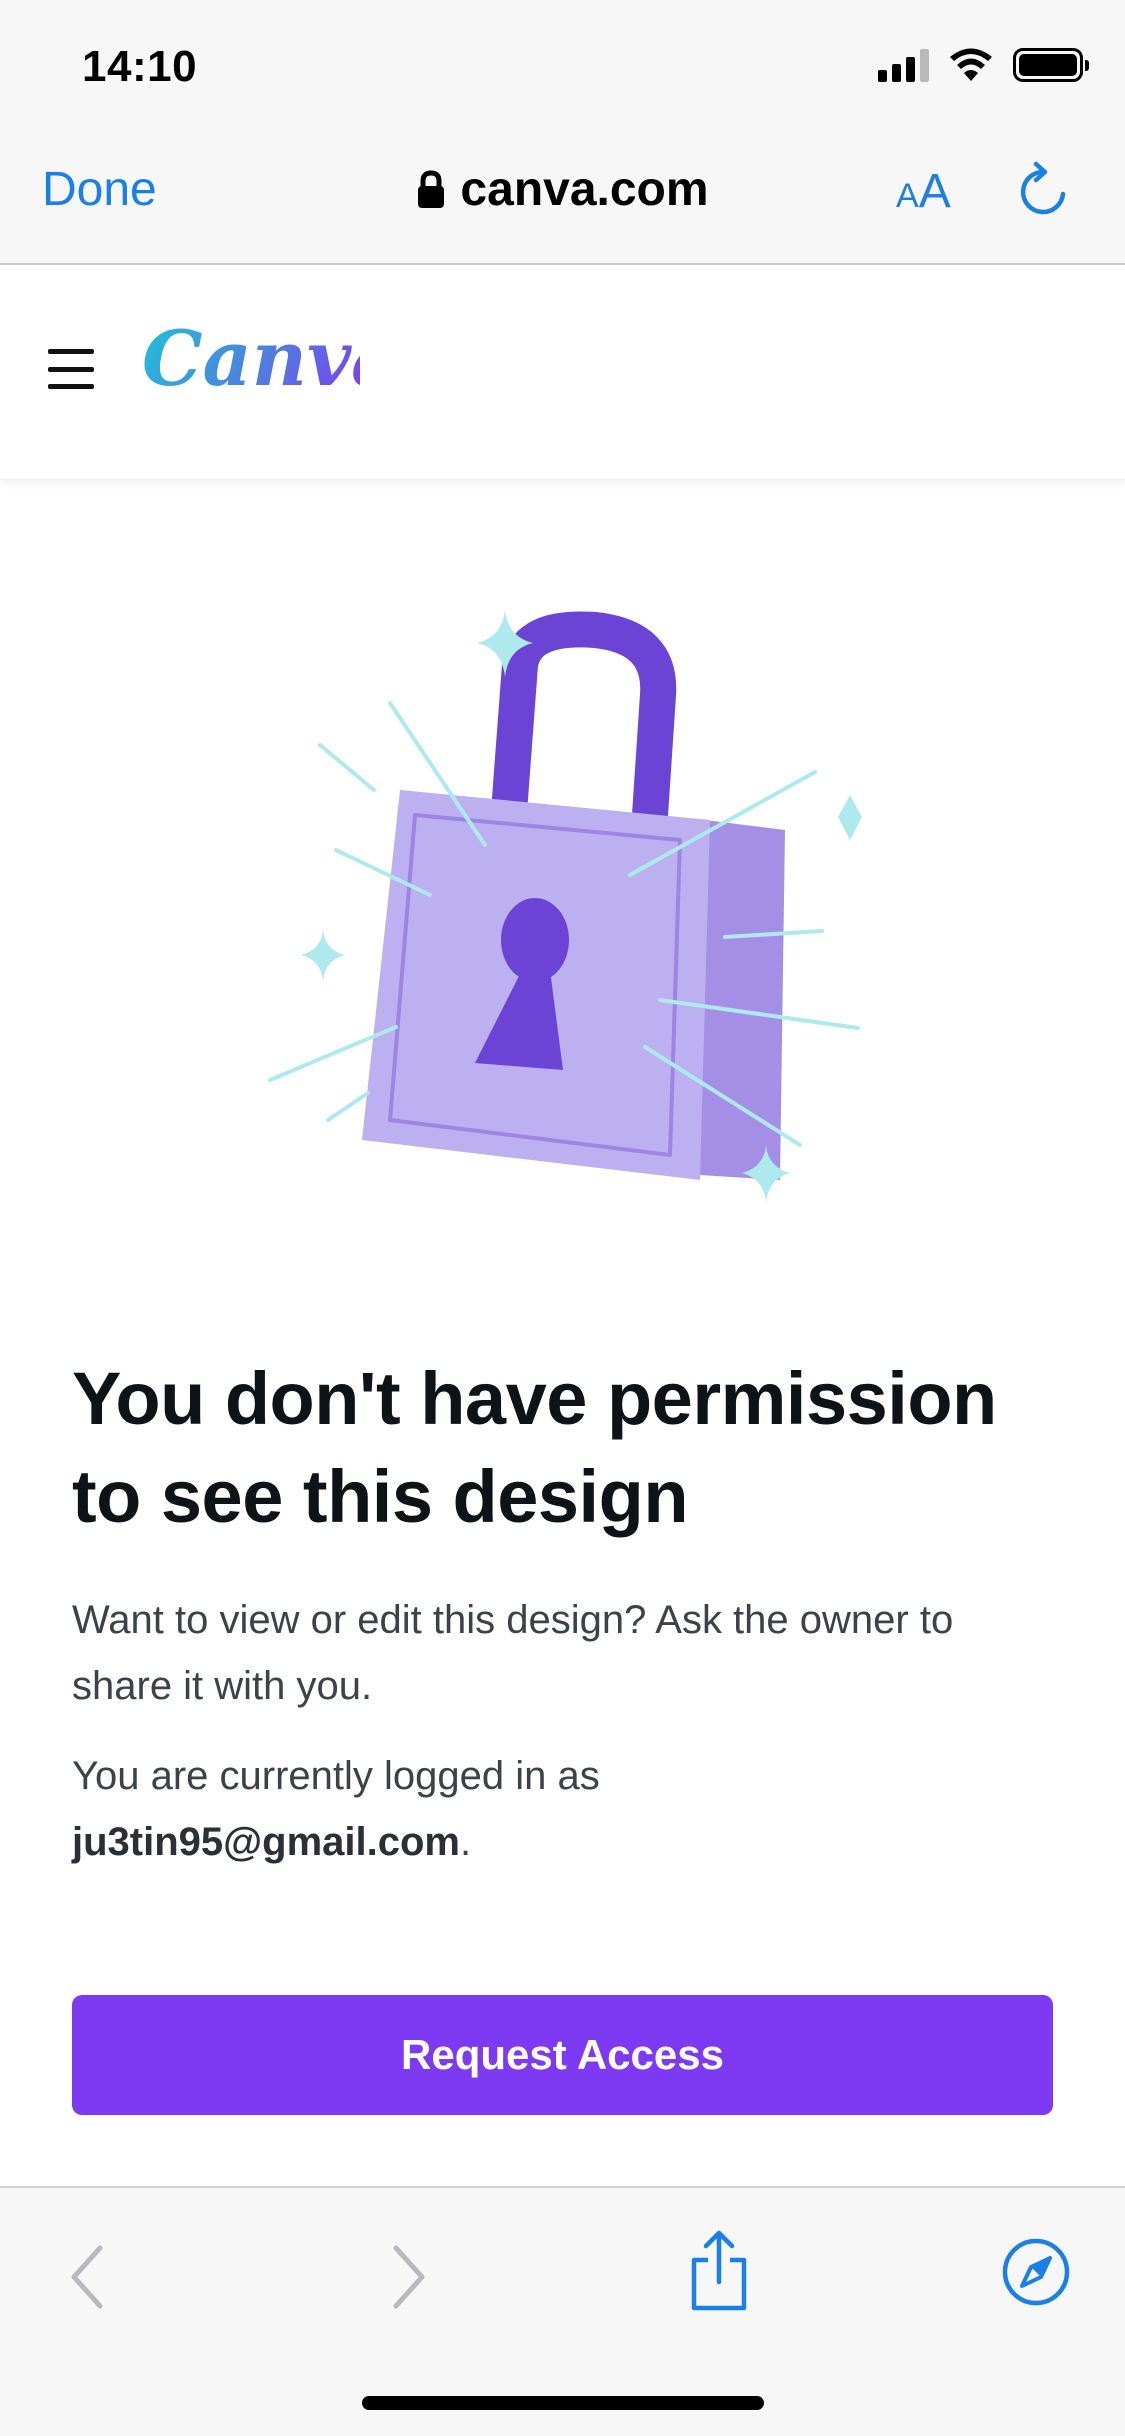  I want to click on share-icon, so click(719, 2271).